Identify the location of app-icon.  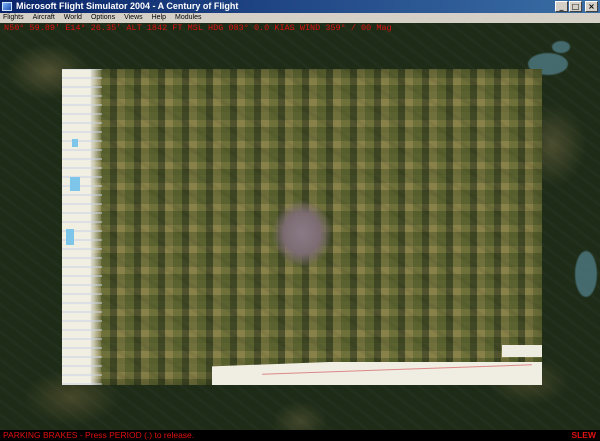
(7, 6).